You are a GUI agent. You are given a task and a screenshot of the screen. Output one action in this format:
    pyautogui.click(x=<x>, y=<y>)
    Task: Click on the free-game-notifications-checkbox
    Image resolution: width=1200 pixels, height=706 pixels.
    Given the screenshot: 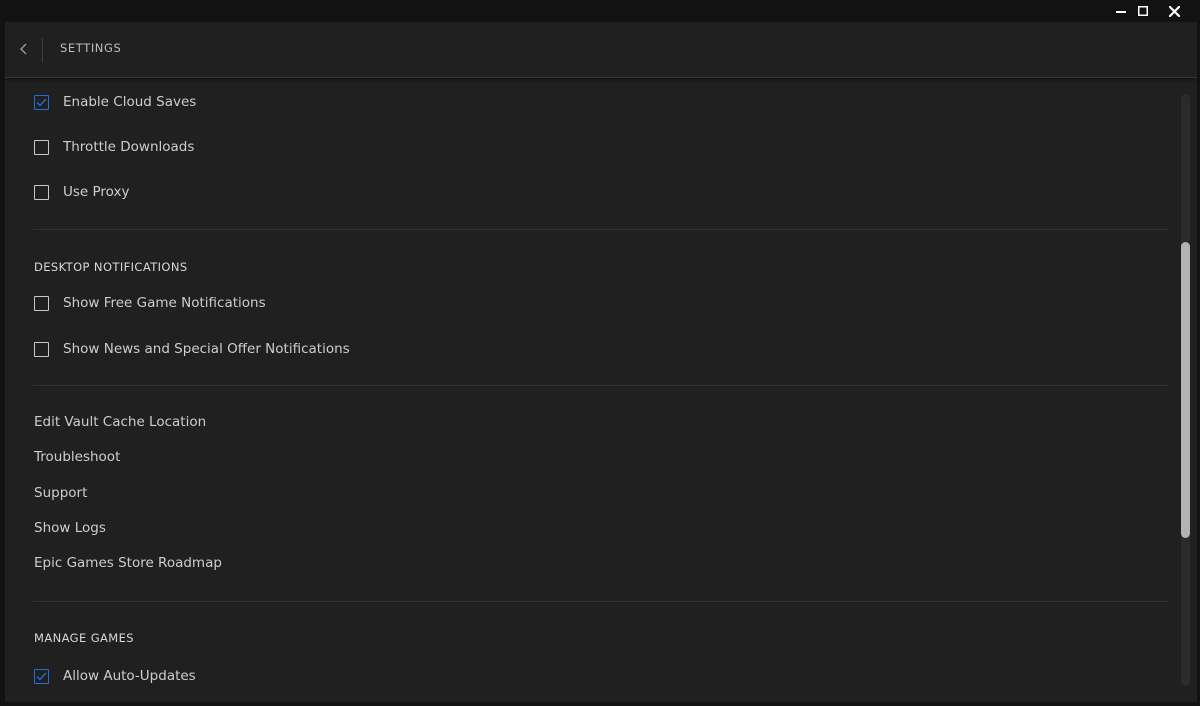 What is the action you would take?
    pyautogui.click(x=41, y=303)
    